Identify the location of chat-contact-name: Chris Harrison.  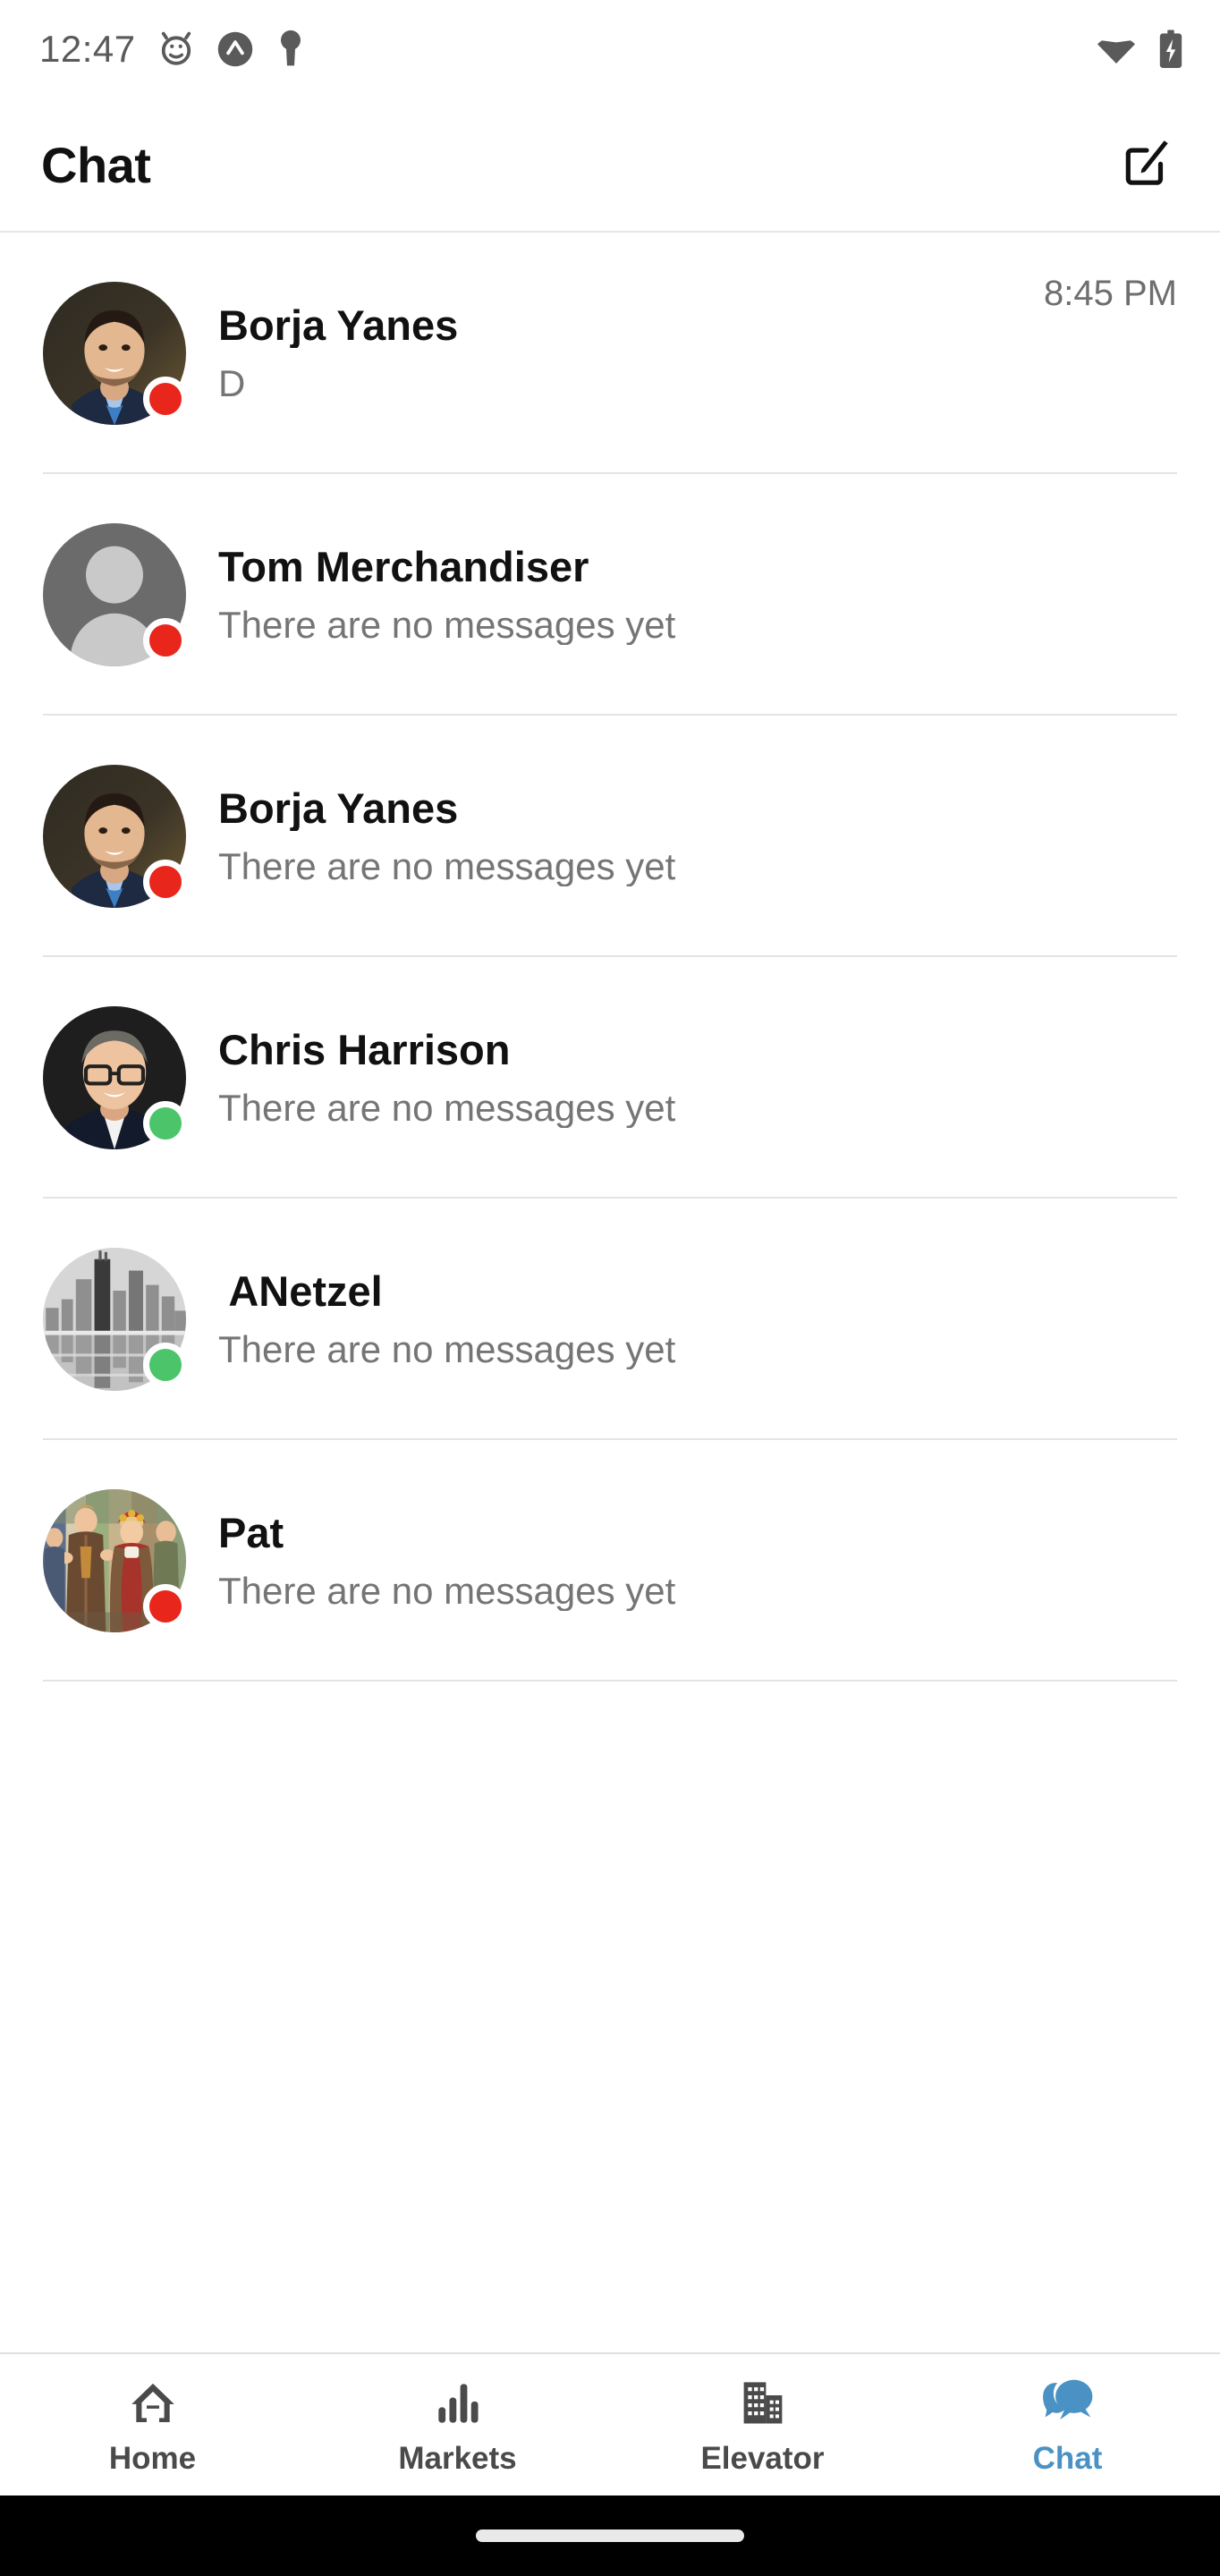
(365, 1050).